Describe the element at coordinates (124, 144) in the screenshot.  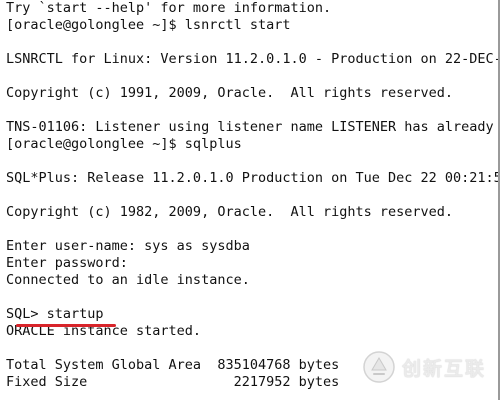
I see `terminal-line: [oracle@golonglee ~]$ sqlplus` at that location.